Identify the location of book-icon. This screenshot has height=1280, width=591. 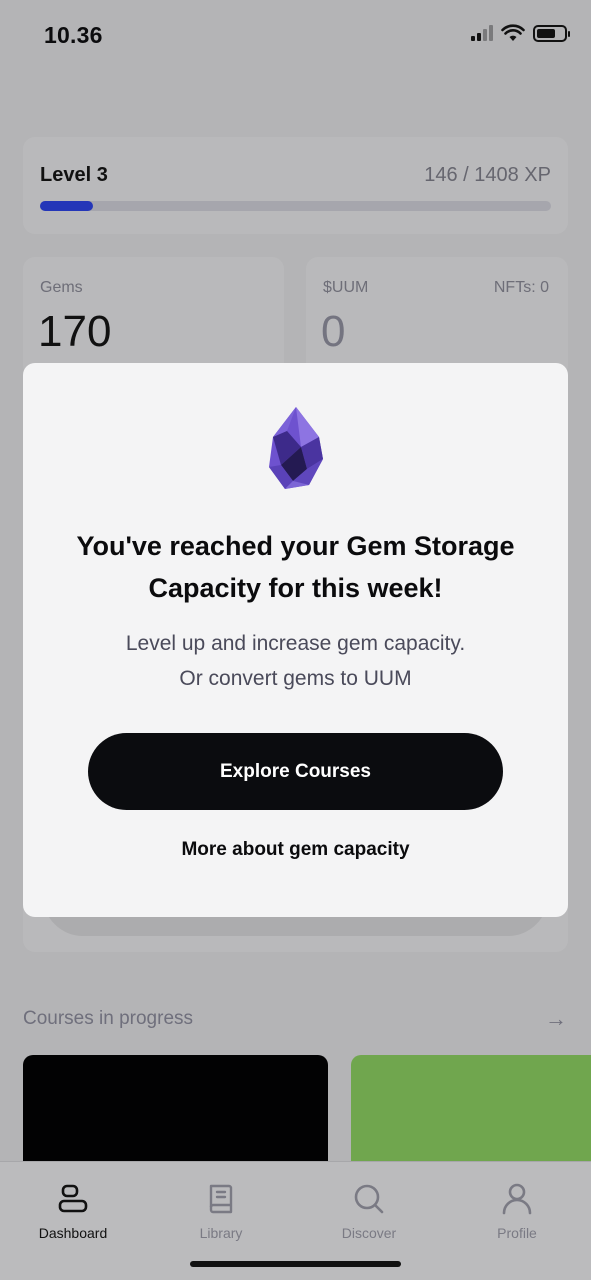
(221, 1199).